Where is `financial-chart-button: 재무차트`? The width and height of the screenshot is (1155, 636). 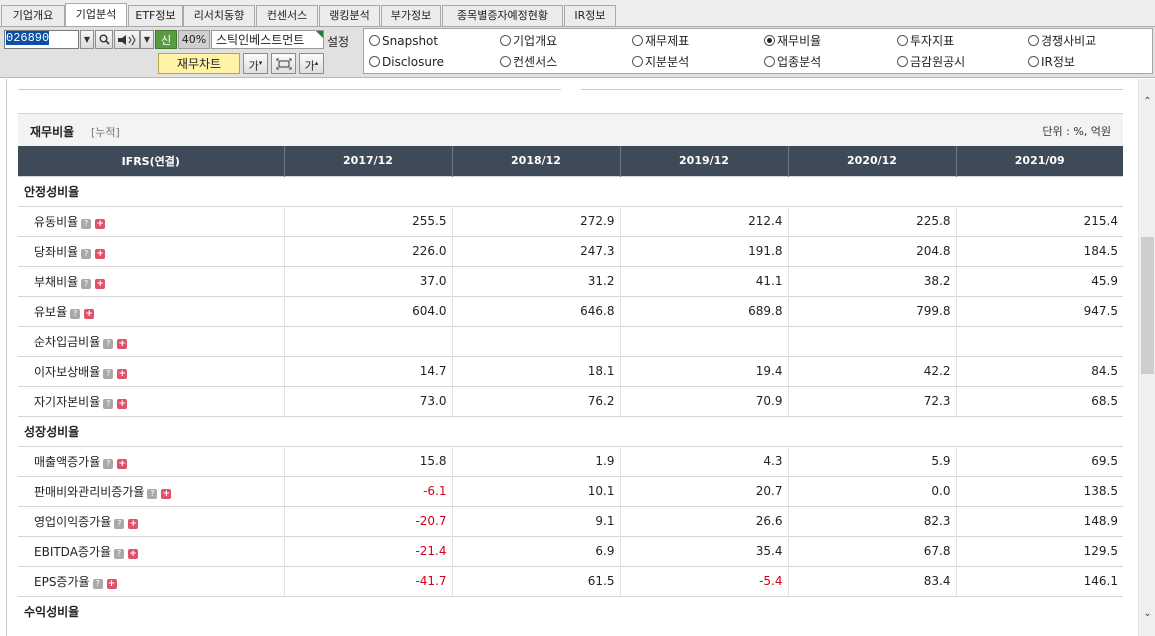 financial-chart-button: 재무차트 is located at coordinates (199, 63).